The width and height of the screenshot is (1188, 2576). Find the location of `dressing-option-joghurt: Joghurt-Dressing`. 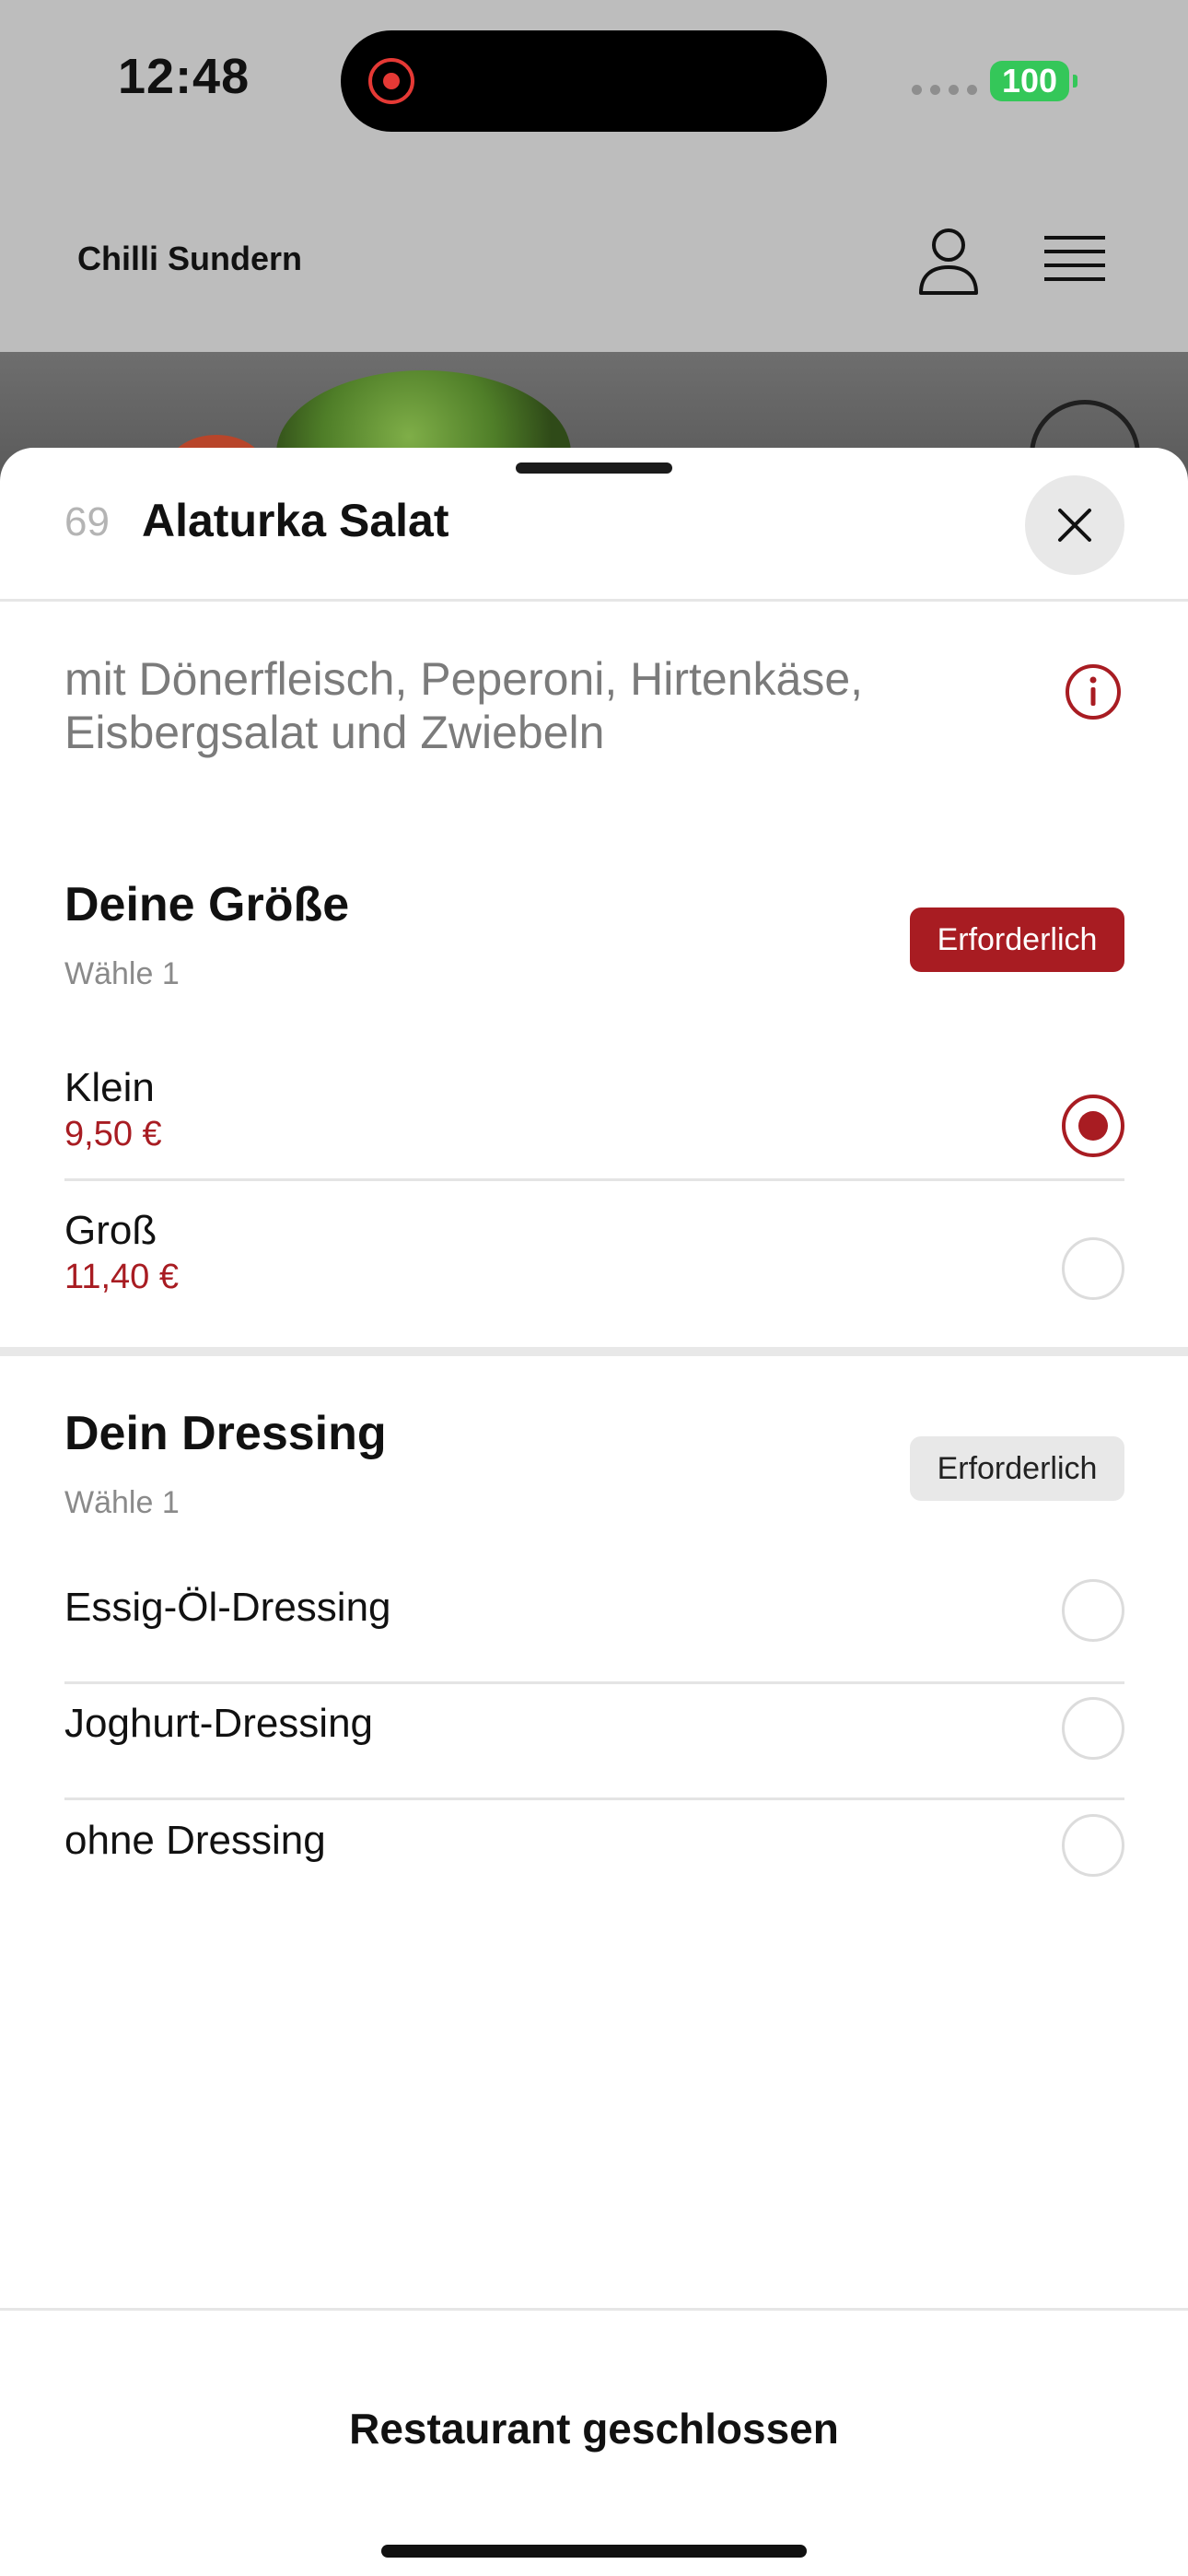

dressing-option-joghurt: Joghurt-Dressing is located at coordinates (594, 1728).